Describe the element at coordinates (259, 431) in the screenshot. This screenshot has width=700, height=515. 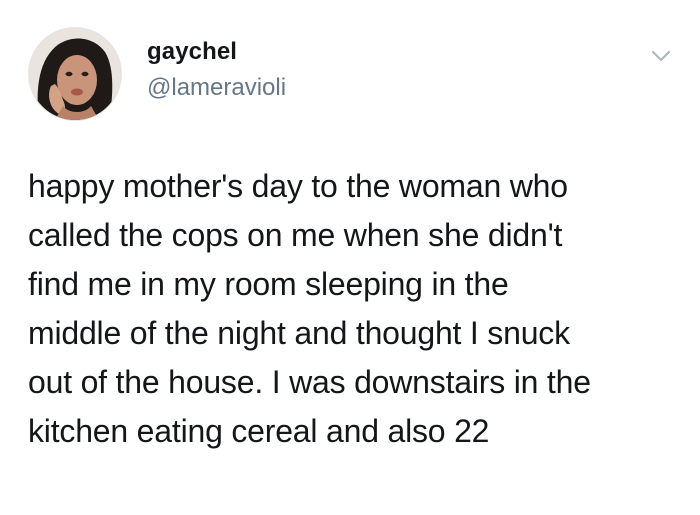
I see `tweet-text-line: kitchen eating cereal and also 22` at that location.